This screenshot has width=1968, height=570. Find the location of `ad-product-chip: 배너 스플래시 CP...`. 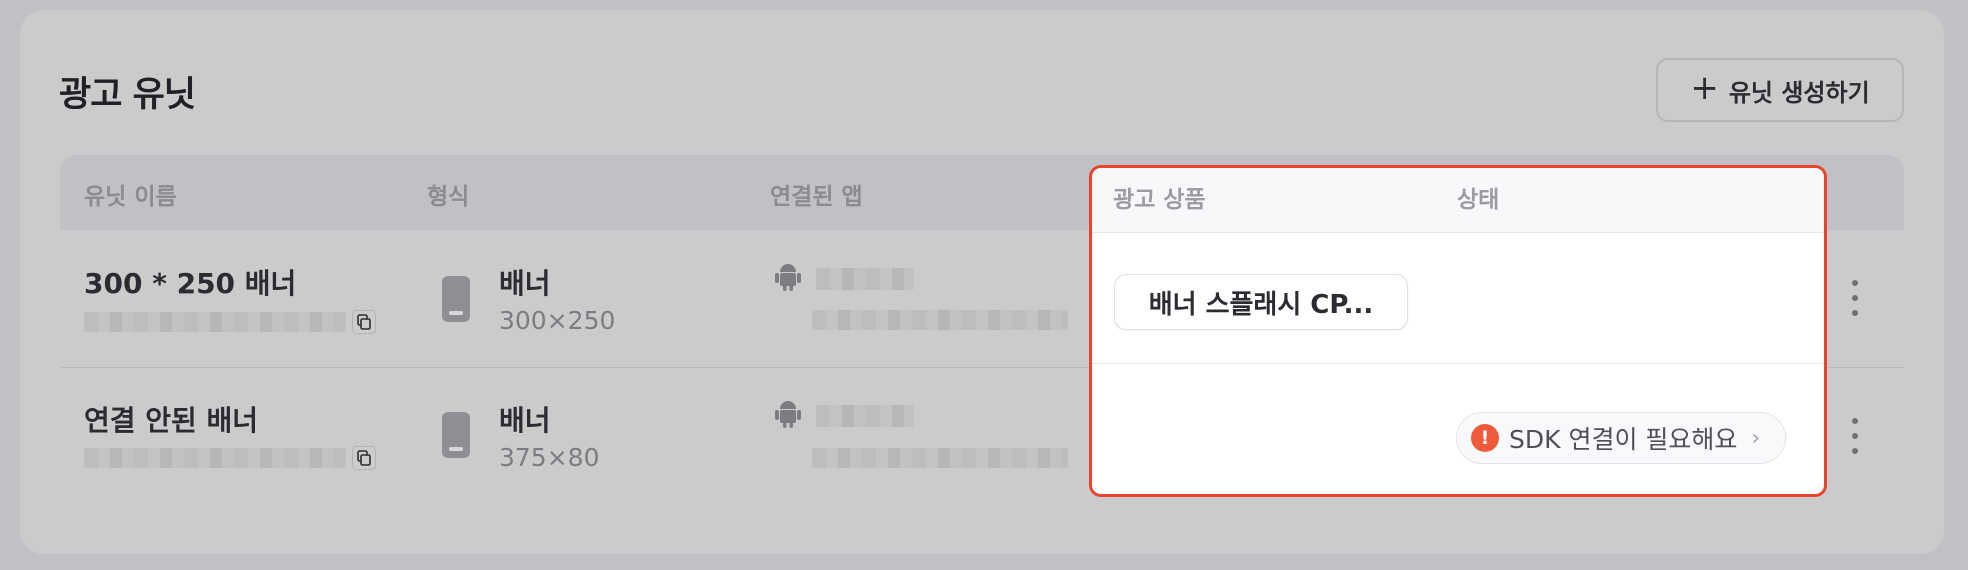

ad-product-chip: 배너 스플래시 CP... is located at coordinates (1261, 302).